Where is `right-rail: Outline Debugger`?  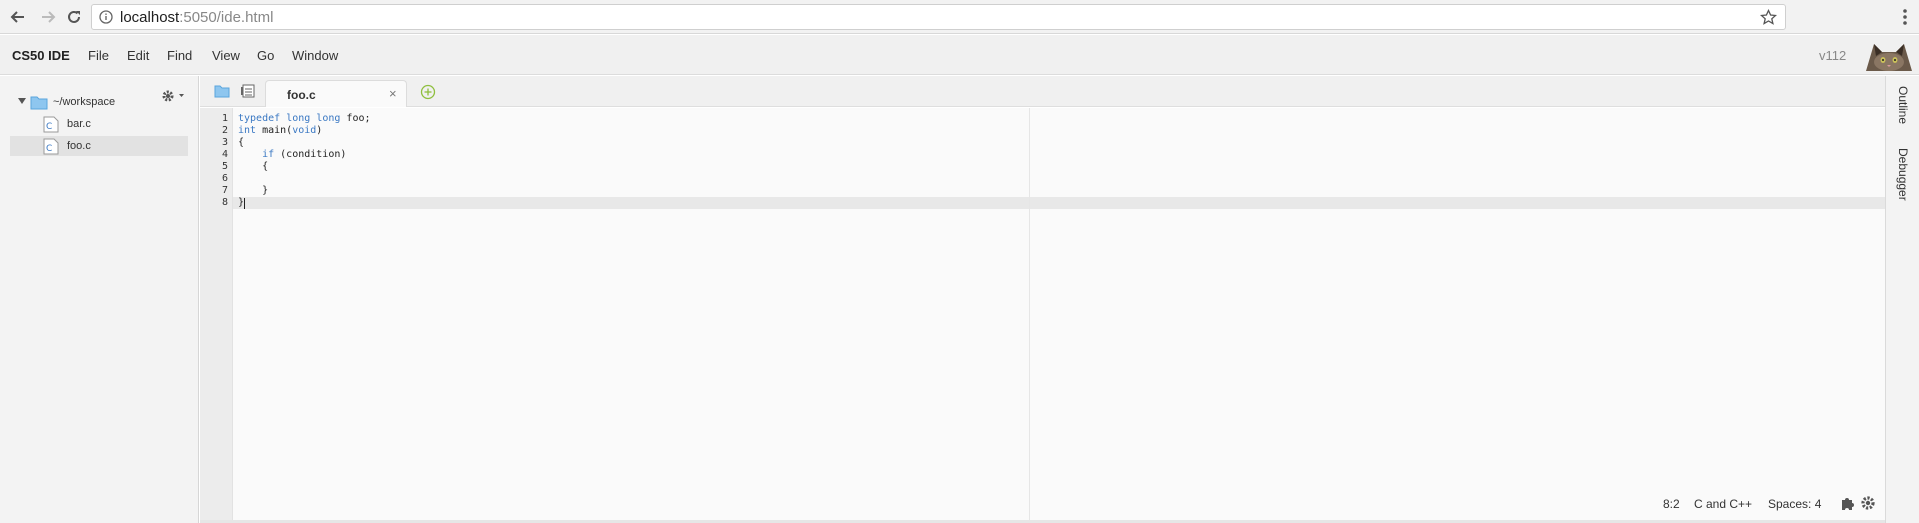 right-rail: Outline Debugger is located at coordinates (1902, 299).